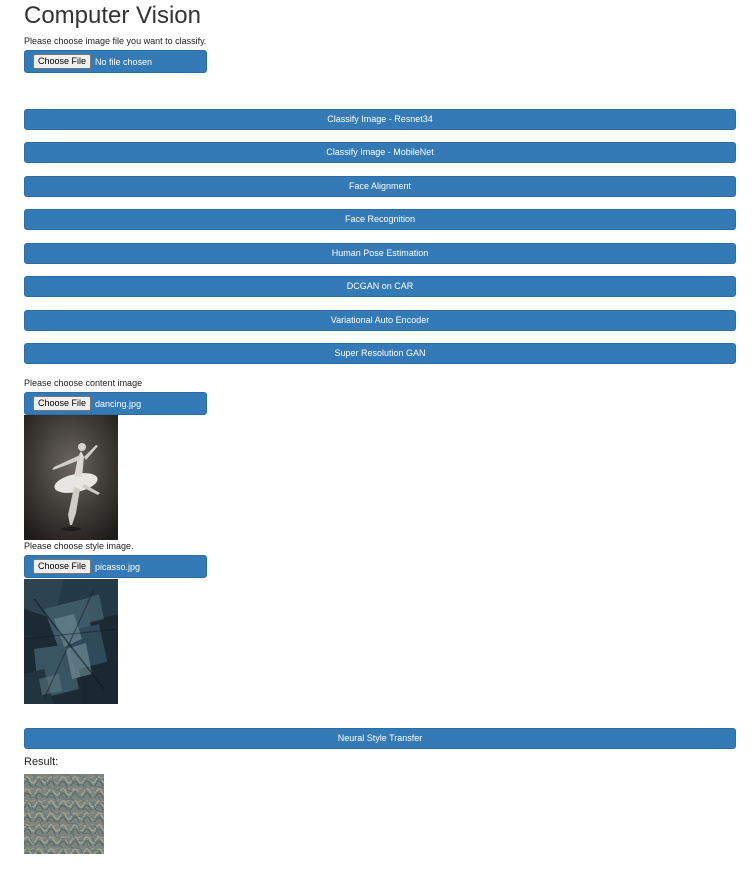  I want to click on result-label: Result:, so click(41, 762).